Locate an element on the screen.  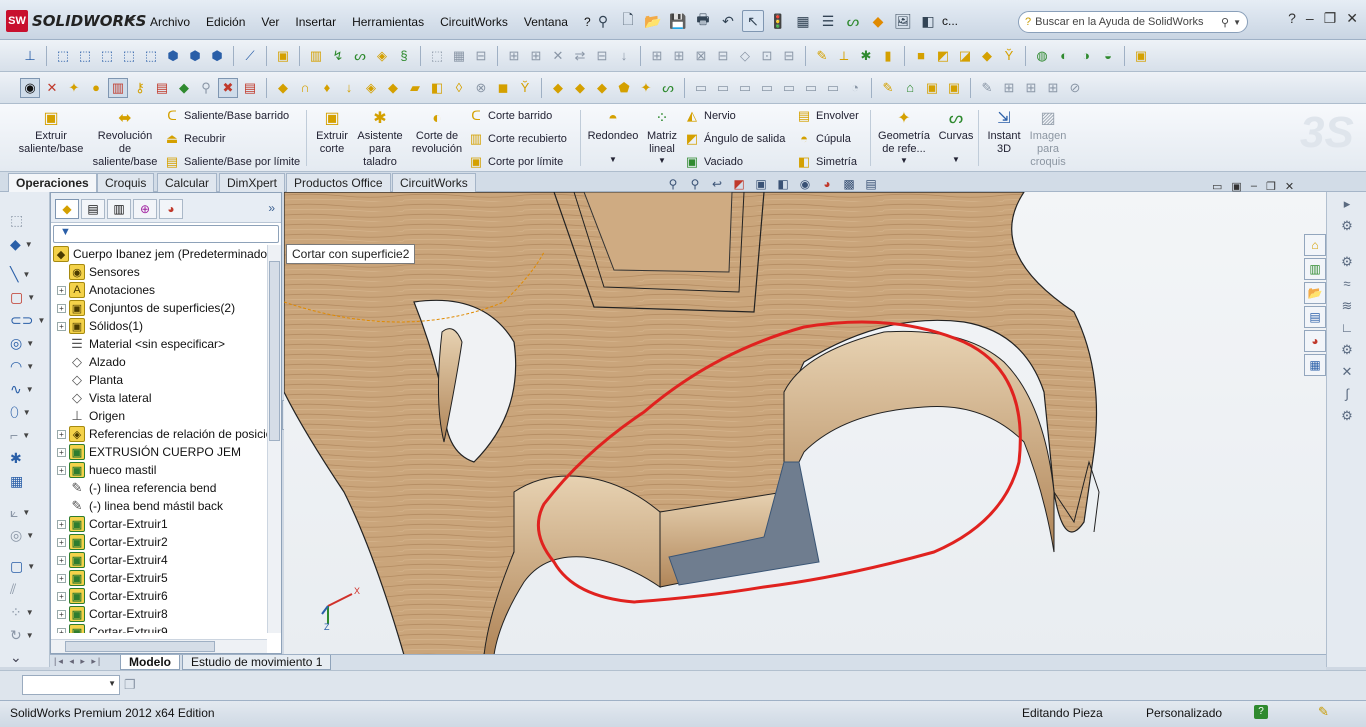
new-document-icon: 🗋 is located at coordinates (628, 21).